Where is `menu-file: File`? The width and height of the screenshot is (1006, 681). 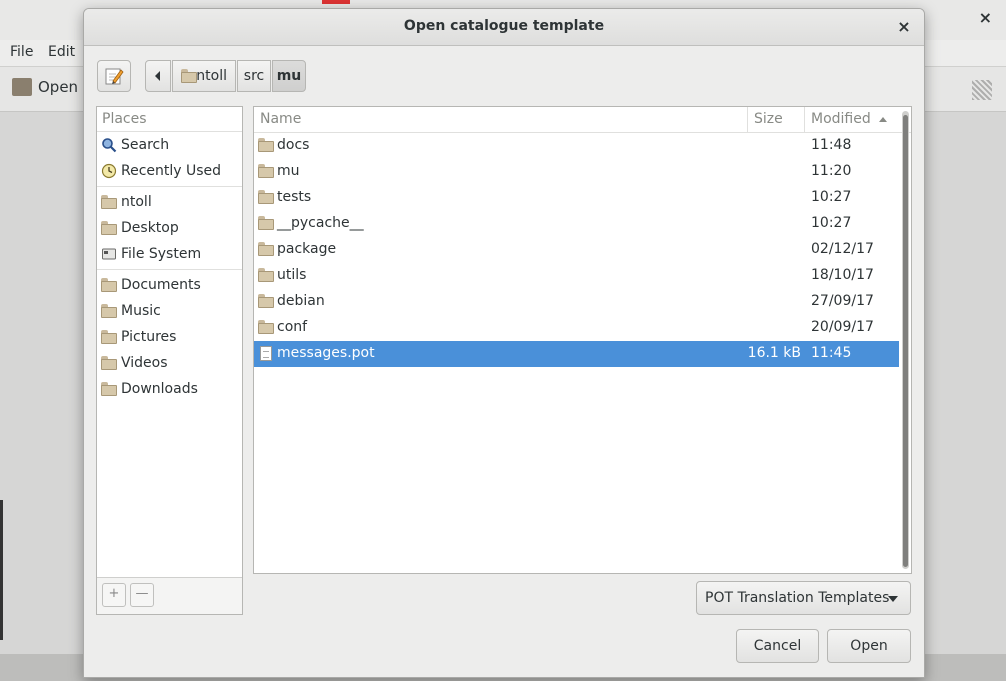
menu-file: File is located at coordinates (21, 52).